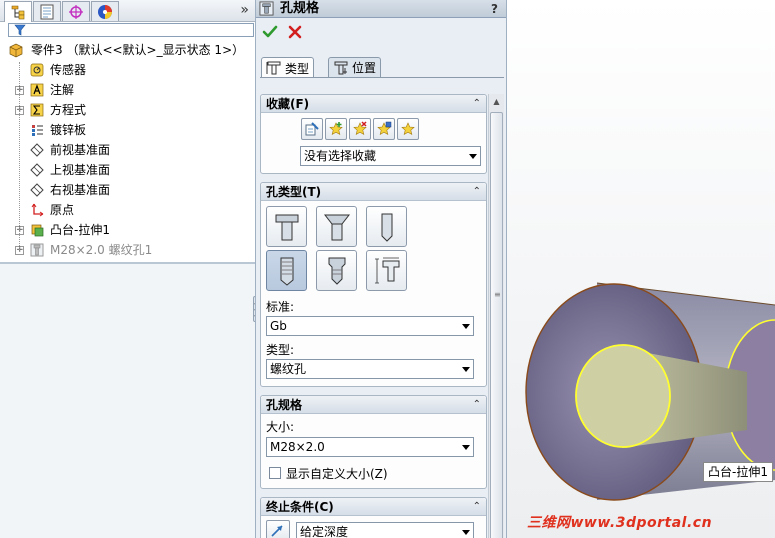 This screenshot has width=775, height=538. Describe the element at coordinates (364, 68) in the screenshot. I see `tab-position-label: 位置` at that location.